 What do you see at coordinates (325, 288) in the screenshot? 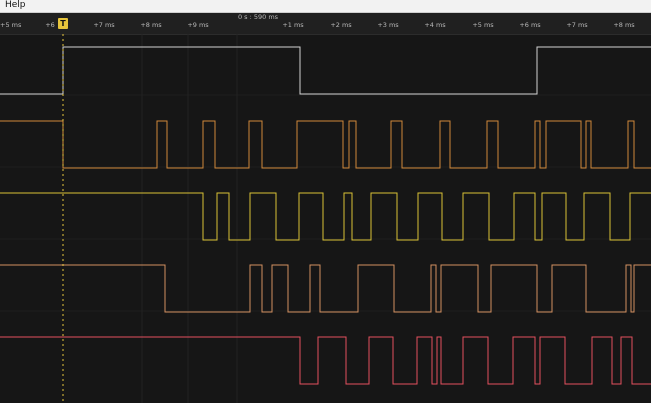
I see `channel-3-trace` at bounding box center [325, 288].